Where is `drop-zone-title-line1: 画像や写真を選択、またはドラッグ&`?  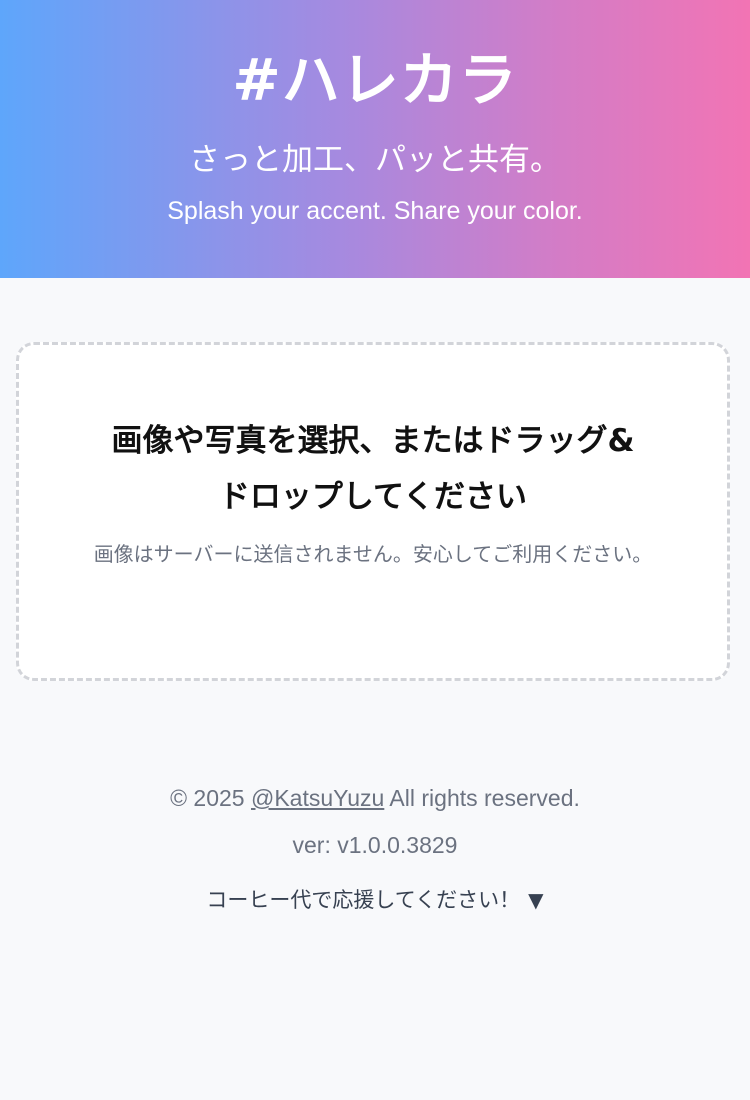
drop-zone-title-line1: 画像や写真を選択、またはドラッグ& is located at coordinates (373, 441).